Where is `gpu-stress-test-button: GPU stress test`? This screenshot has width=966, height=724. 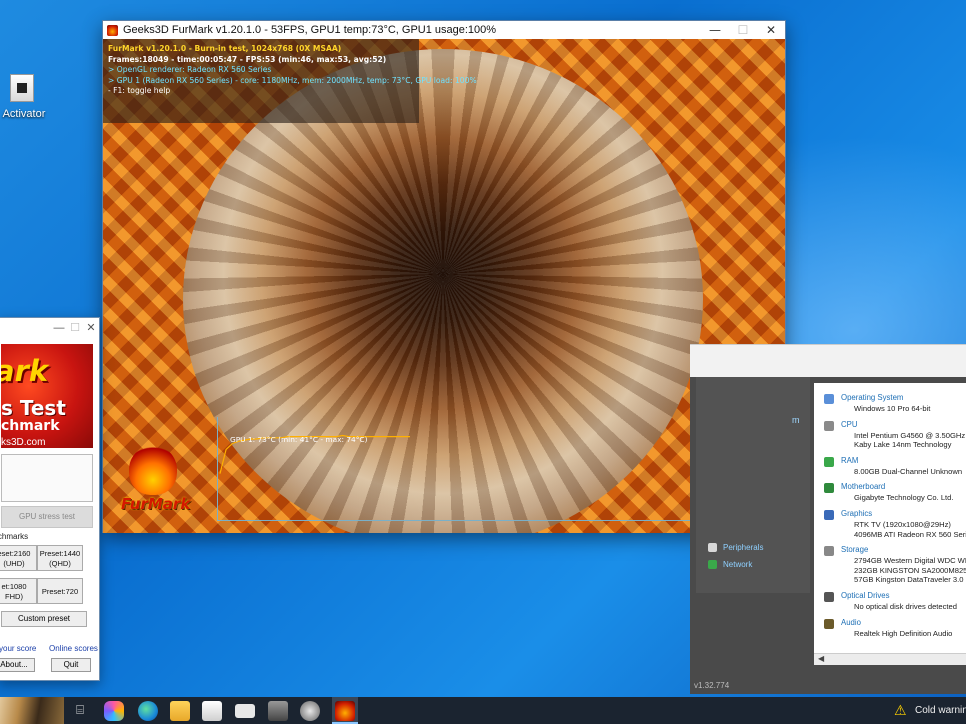 gpu-stress-test-button: GPU stress test is located at coordinates (47, 517).